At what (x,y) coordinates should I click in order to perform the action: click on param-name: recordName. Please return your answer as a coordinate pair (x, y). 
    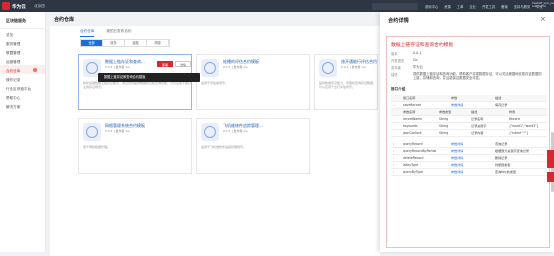
    Looking at the image, I should click on (413, 119).